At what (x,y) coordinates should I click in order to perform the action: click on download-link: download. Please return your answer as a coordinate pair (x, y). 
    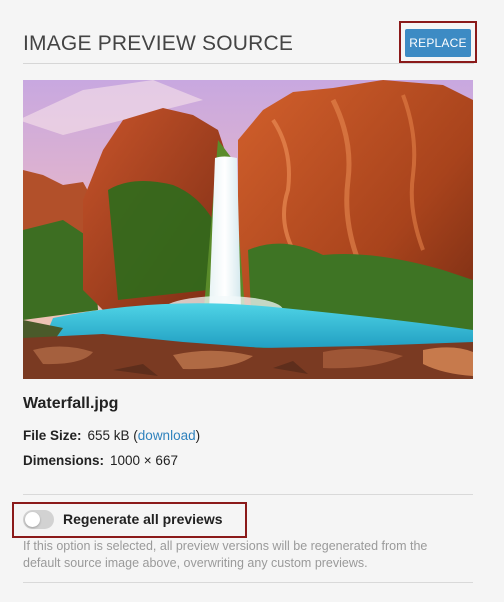
    Looking at the image, I should click on (167, 435).